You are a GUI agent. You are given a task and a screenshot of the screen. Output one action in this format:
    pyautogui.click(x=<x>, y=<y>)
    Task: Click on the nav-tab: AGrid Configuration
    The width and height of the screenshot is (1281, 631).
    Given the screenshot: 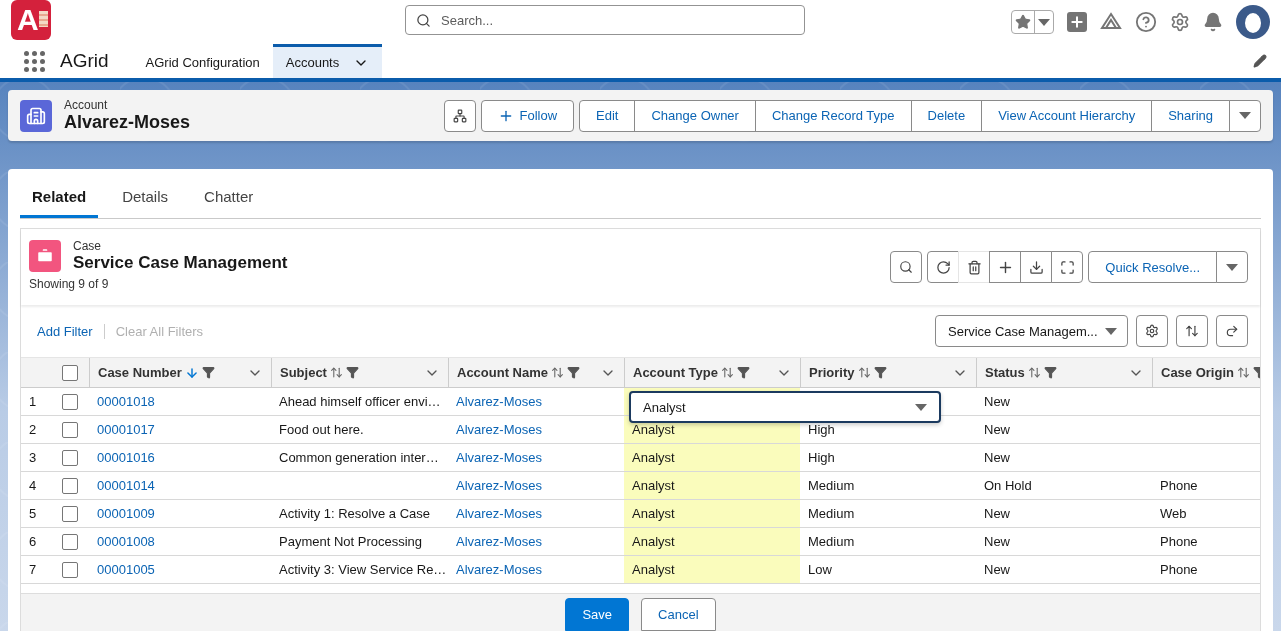 What is the action you would take?
    pyautogui.click(x=202, y=61)
    